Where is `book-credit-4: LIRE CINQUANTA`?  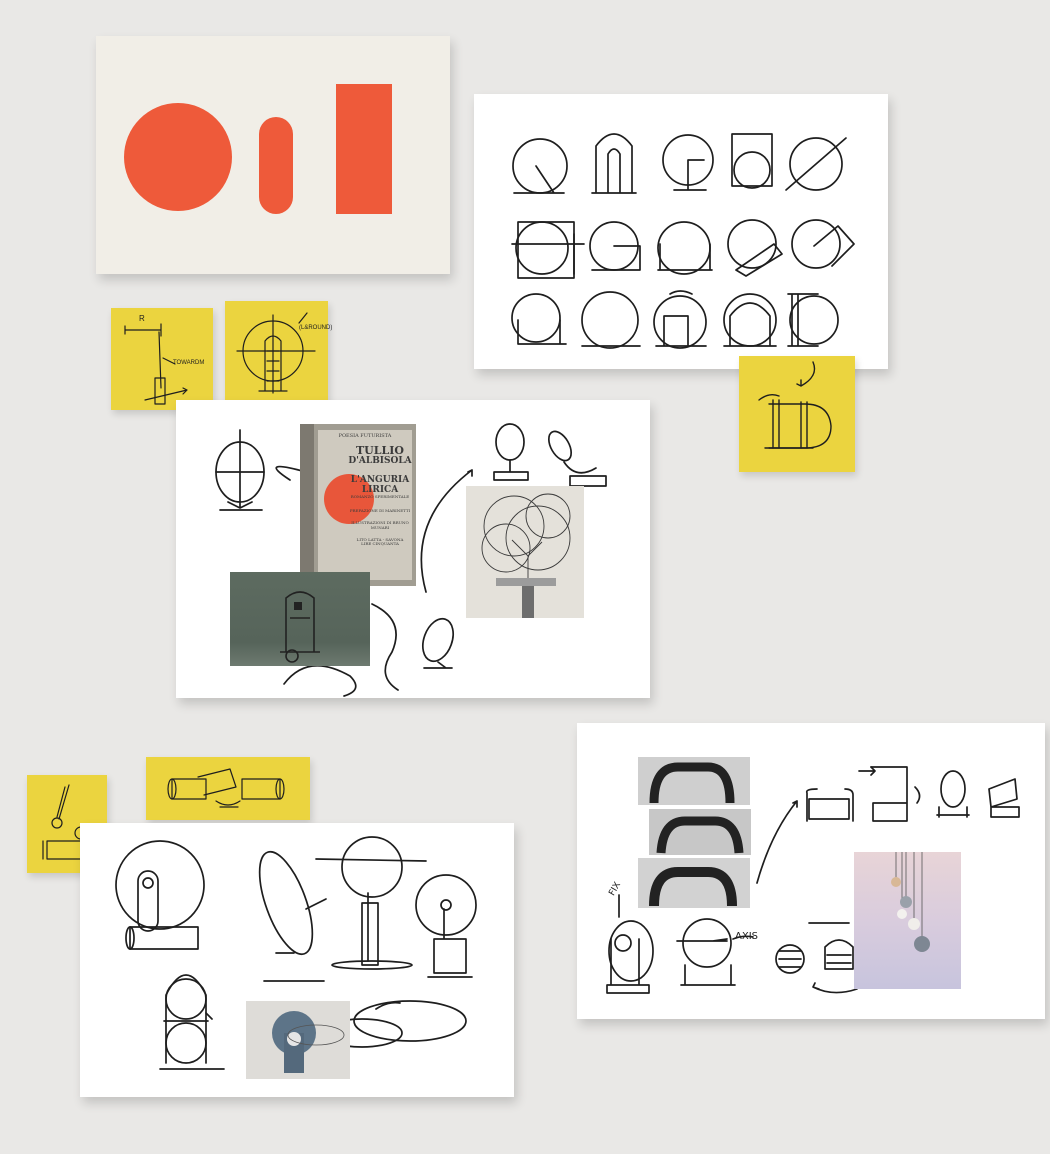
book-credit-4: LIRE CINQUANTA is located at coordinates (380, 544).